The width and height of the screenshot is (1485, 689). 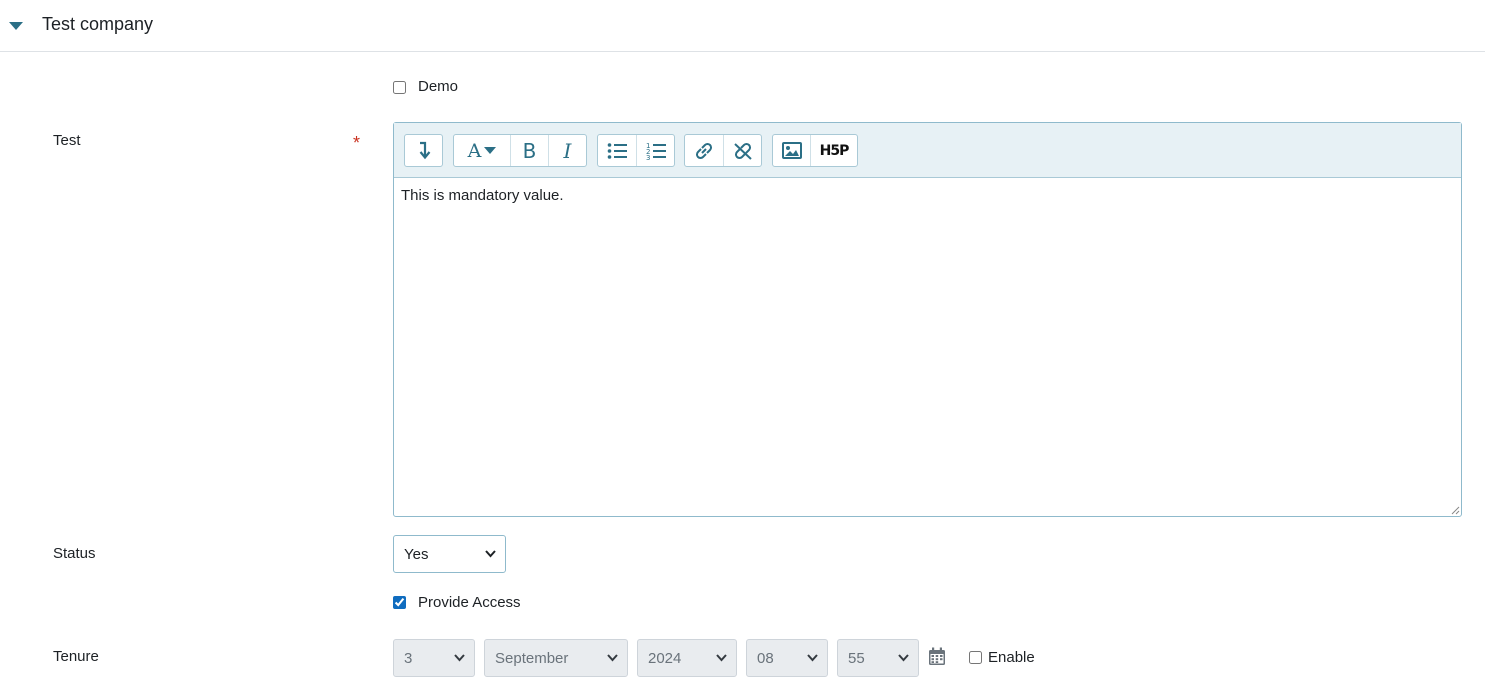 I want to click on show-more-icon, so click(x=423, y=150).